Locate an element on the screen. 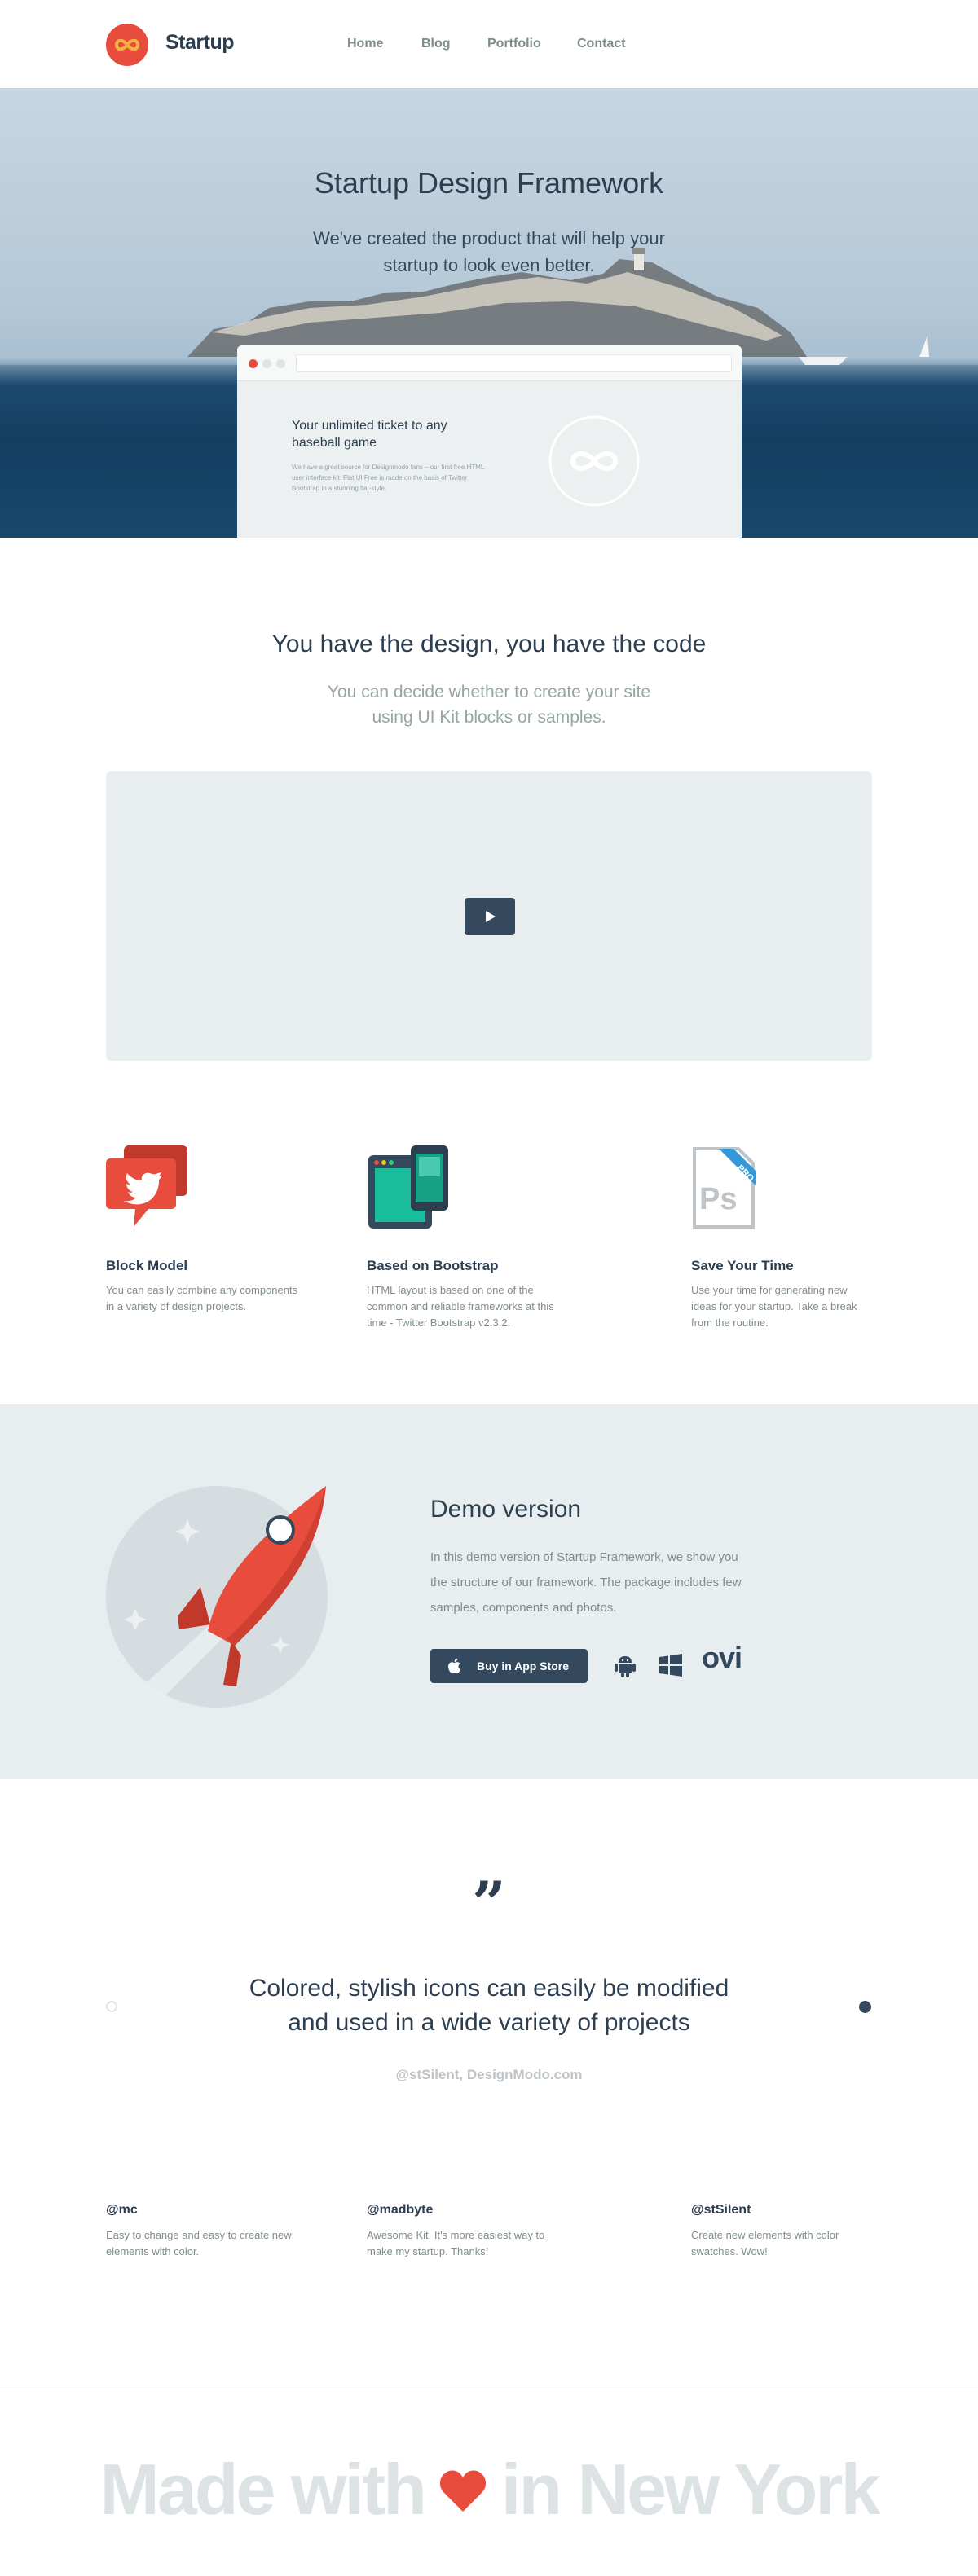  testimonial-handle: @stSilent is located at coordinates (721, 2210).